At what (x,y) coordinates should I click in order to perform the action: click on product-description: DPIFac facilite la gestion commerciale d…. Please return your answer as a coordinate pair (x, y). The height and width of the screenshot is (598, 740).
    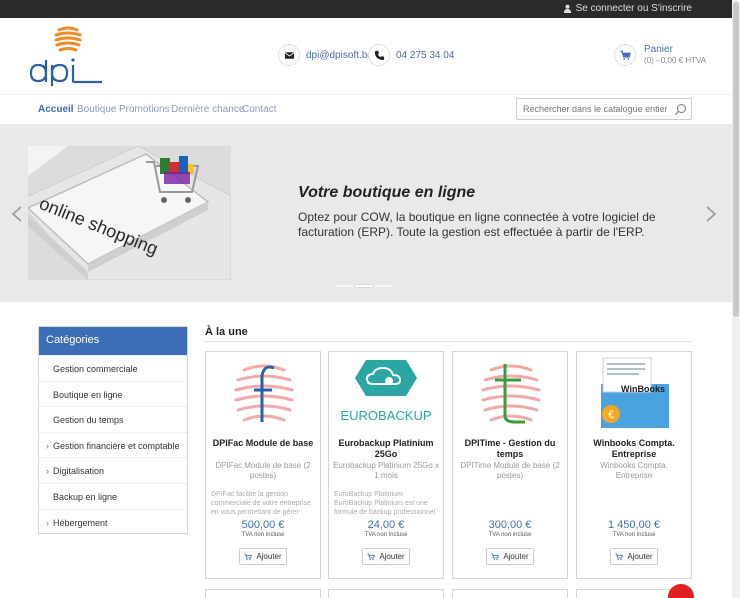
    Looking at the image, I should click on (261, 503).